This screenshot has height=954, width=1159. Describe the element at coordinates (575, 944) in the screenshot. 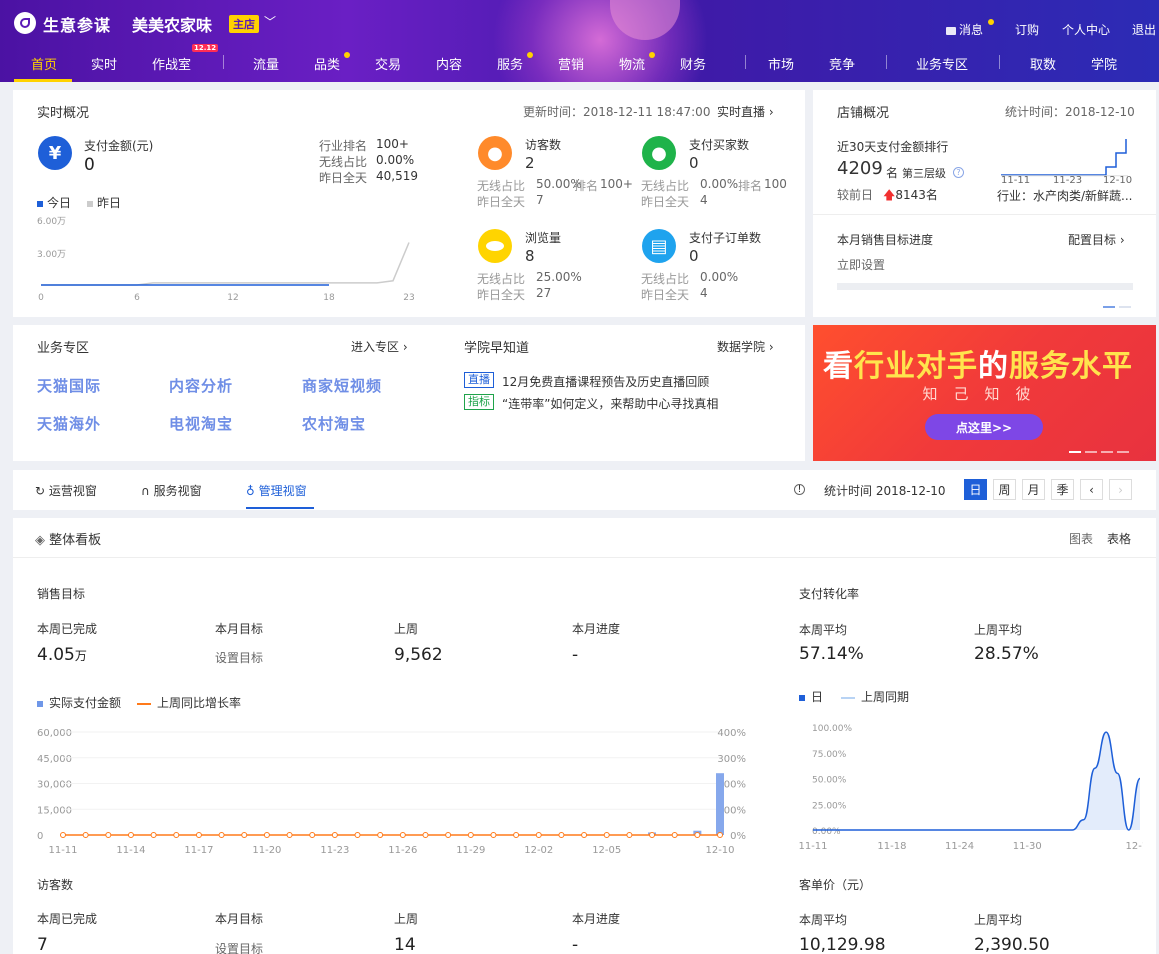

I see `visitors-kpi-value: -` at that location.